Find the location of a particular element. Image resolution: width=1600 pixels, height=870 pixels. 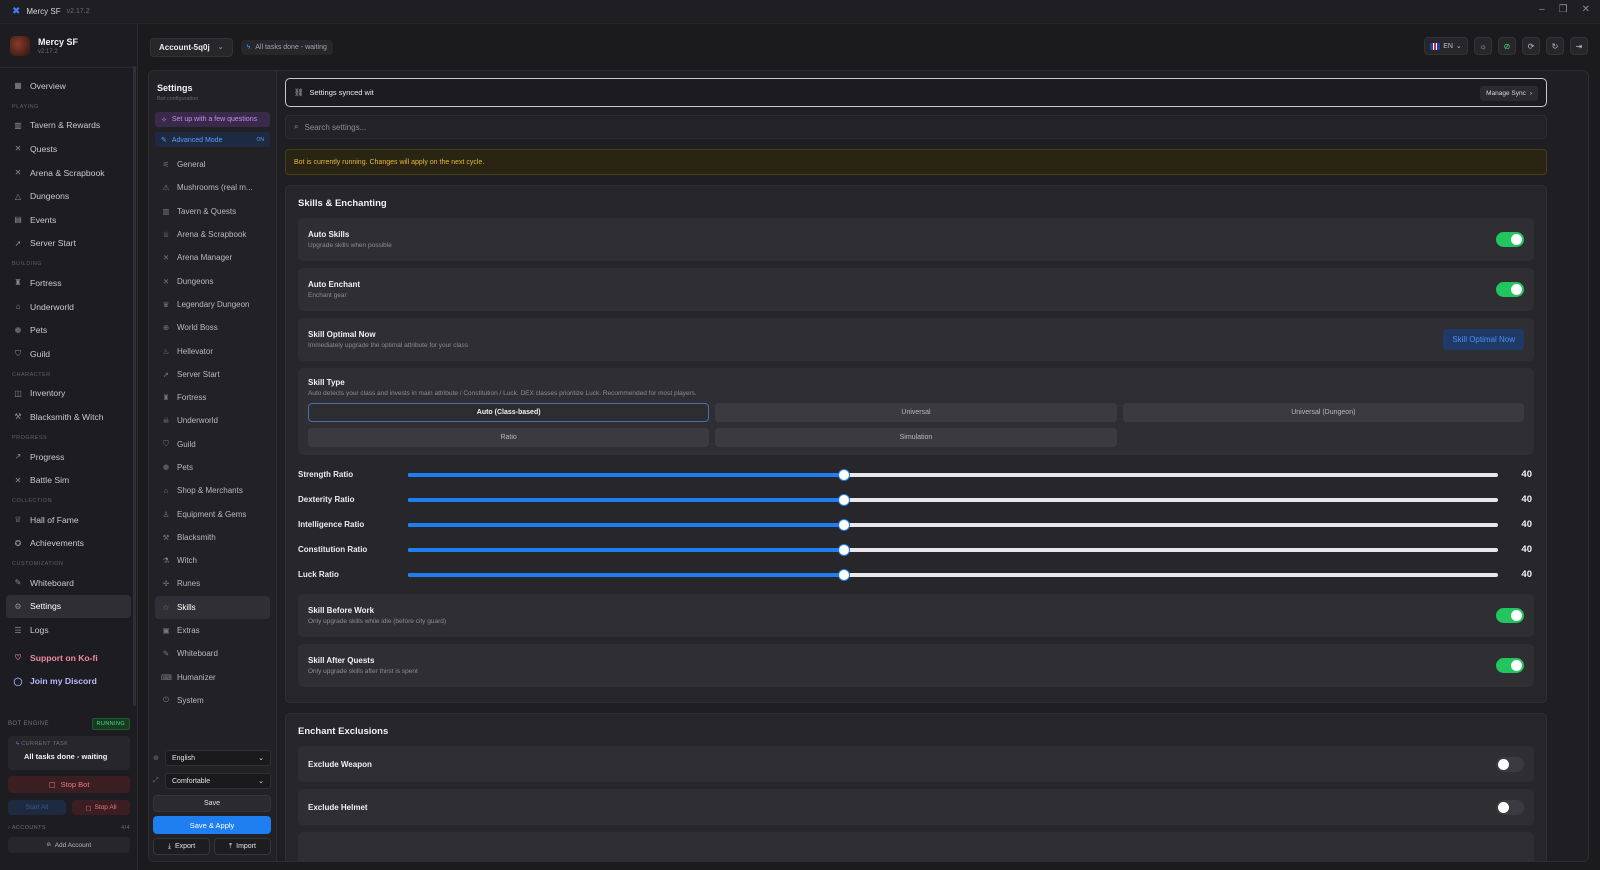

sidebar-item-pets: ❁ Pets is located at coordinates (68, 330).